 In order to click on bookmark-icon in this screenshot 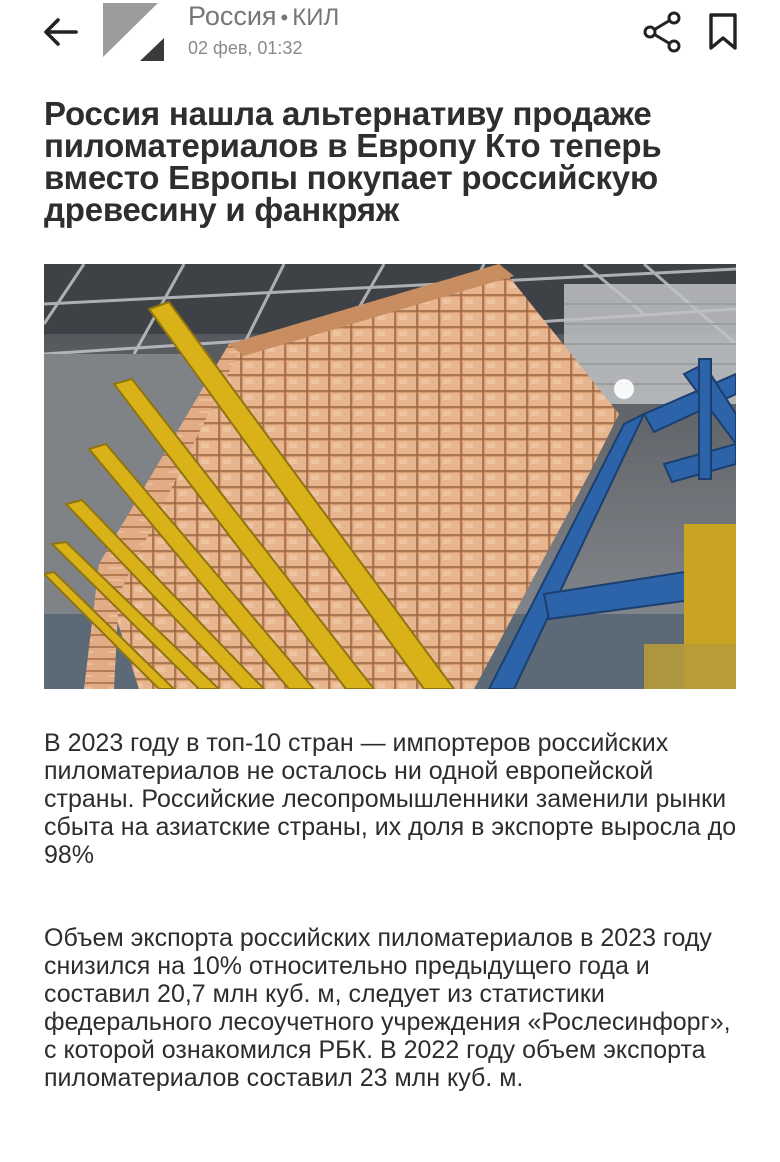, I will do `click(723, 31)`.